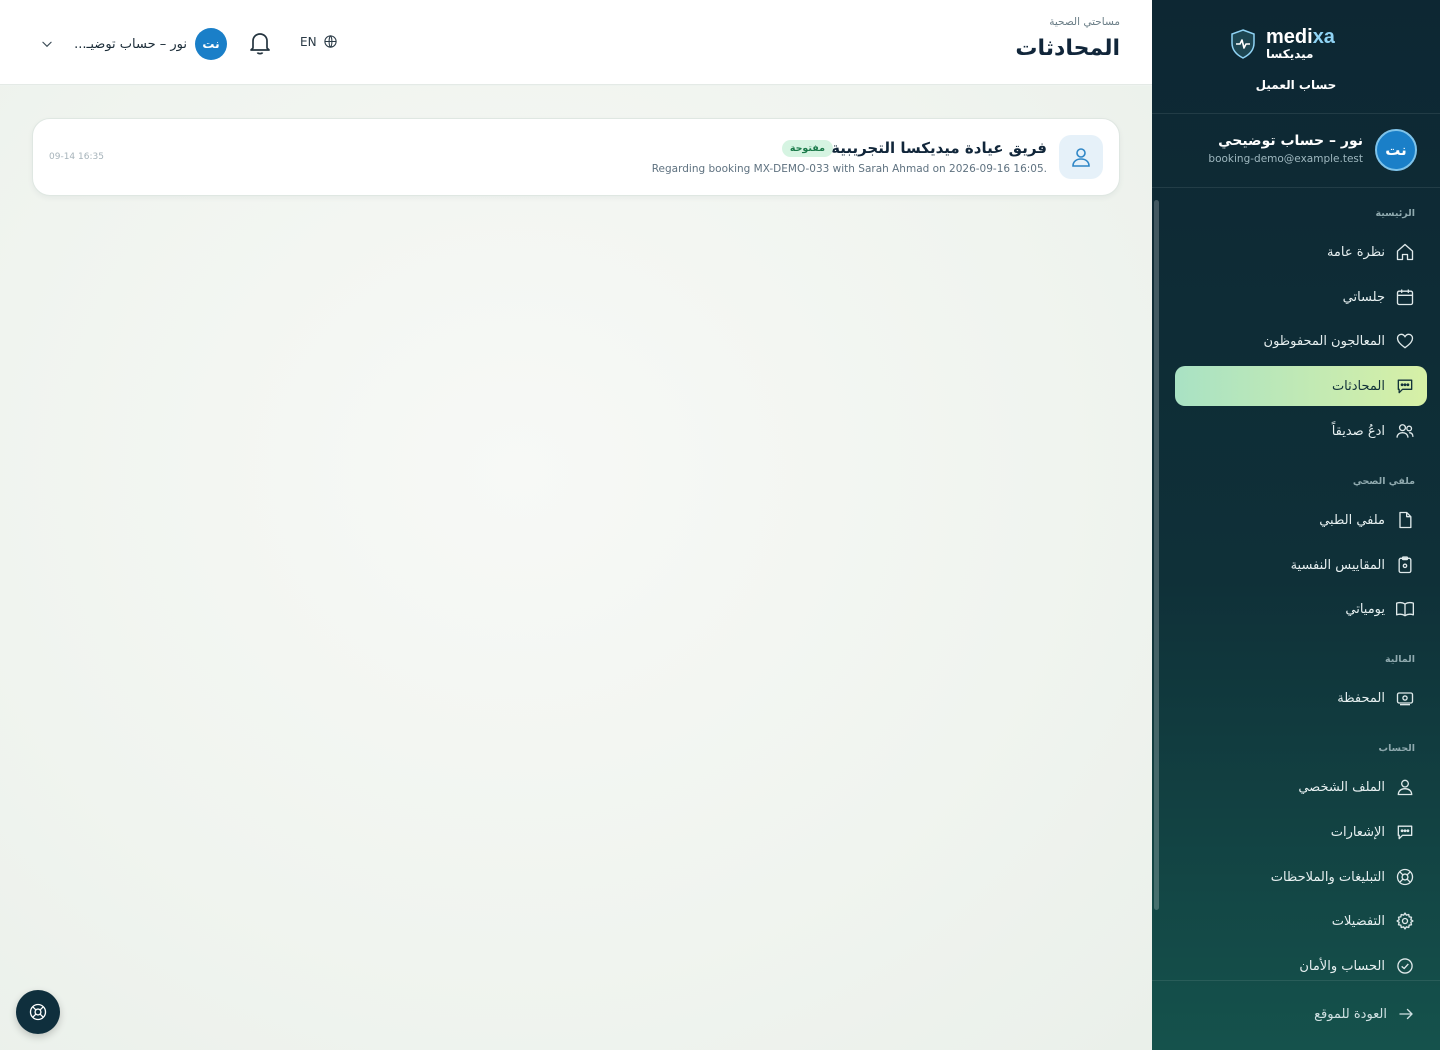  What do you see at coordinates (1405, 699) in the screenshot?
I see `wallet-icon` at bounding box center [1405, 699].